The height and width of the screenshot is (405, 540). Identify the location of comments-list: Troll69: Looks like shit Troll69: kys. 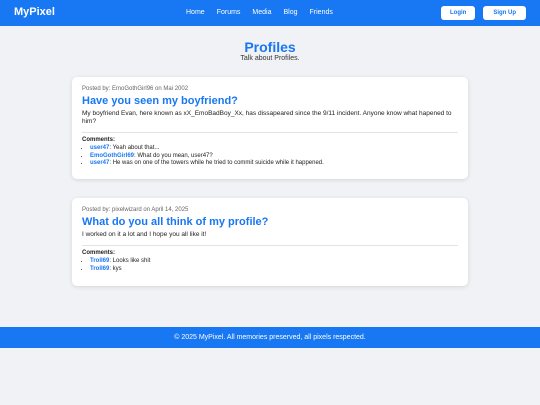
(270, 265).